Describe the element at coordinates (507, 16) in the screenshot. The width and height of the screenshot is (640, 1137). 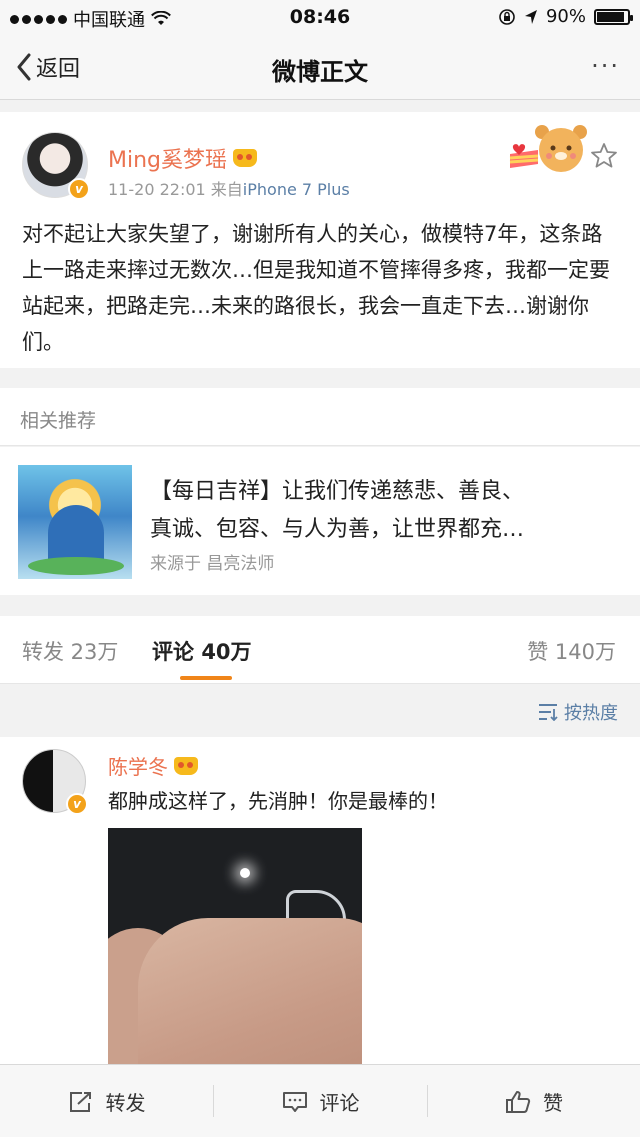
I see `rotation-lock-icon` at that location.